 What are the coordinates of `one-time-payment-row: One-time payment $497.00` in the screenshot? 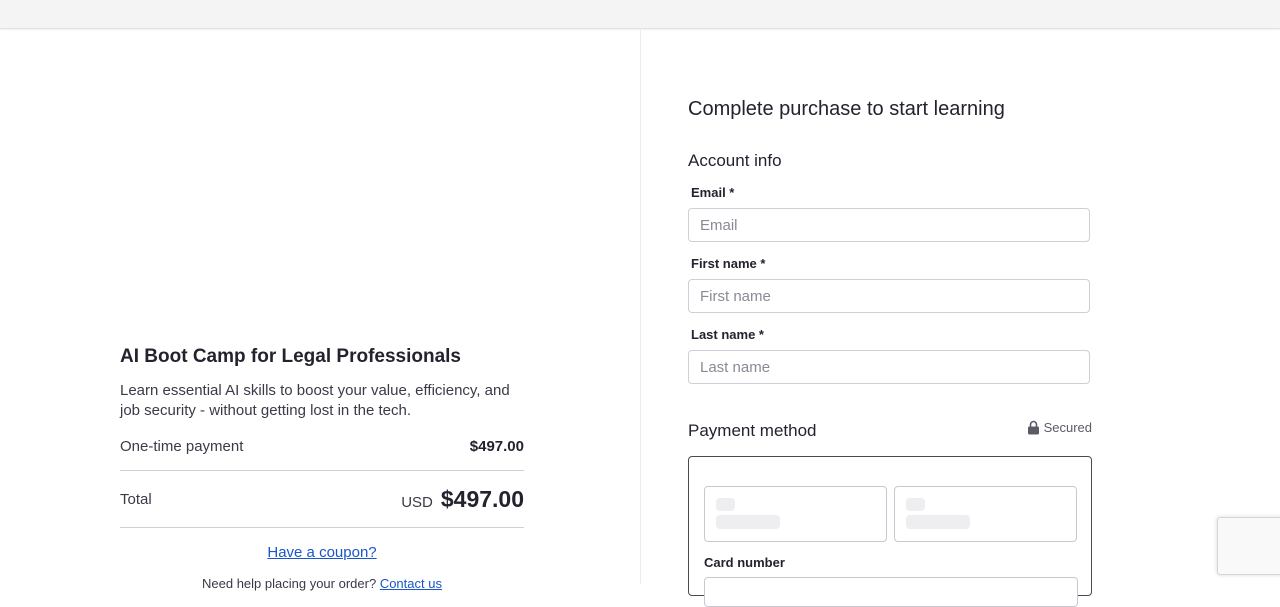 It's located at (322, 446).